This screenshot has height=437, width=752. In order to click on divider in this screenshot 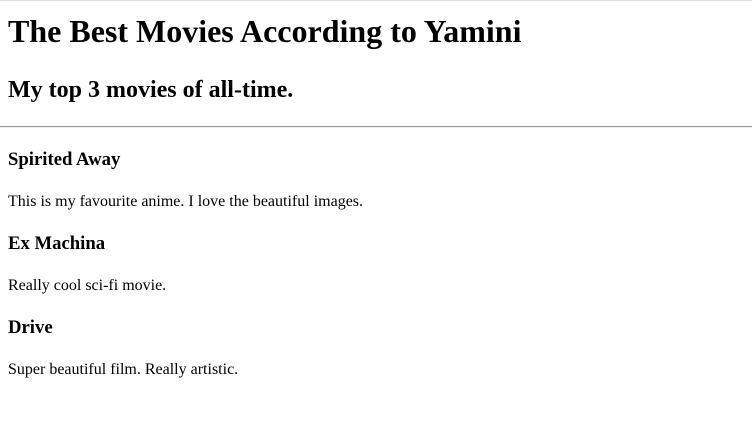, I will do `click(376, 127)`.